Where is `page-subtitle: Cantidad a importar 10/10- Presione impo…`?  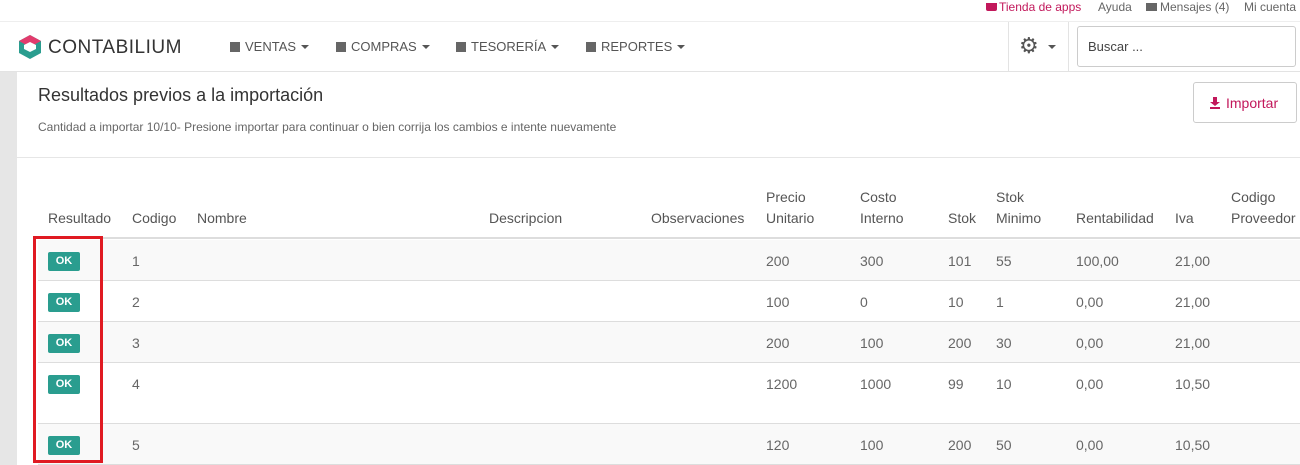
page-subtitle: Cantidad a importar 10/10- Presione impo… is located at coordinates (327, 127).